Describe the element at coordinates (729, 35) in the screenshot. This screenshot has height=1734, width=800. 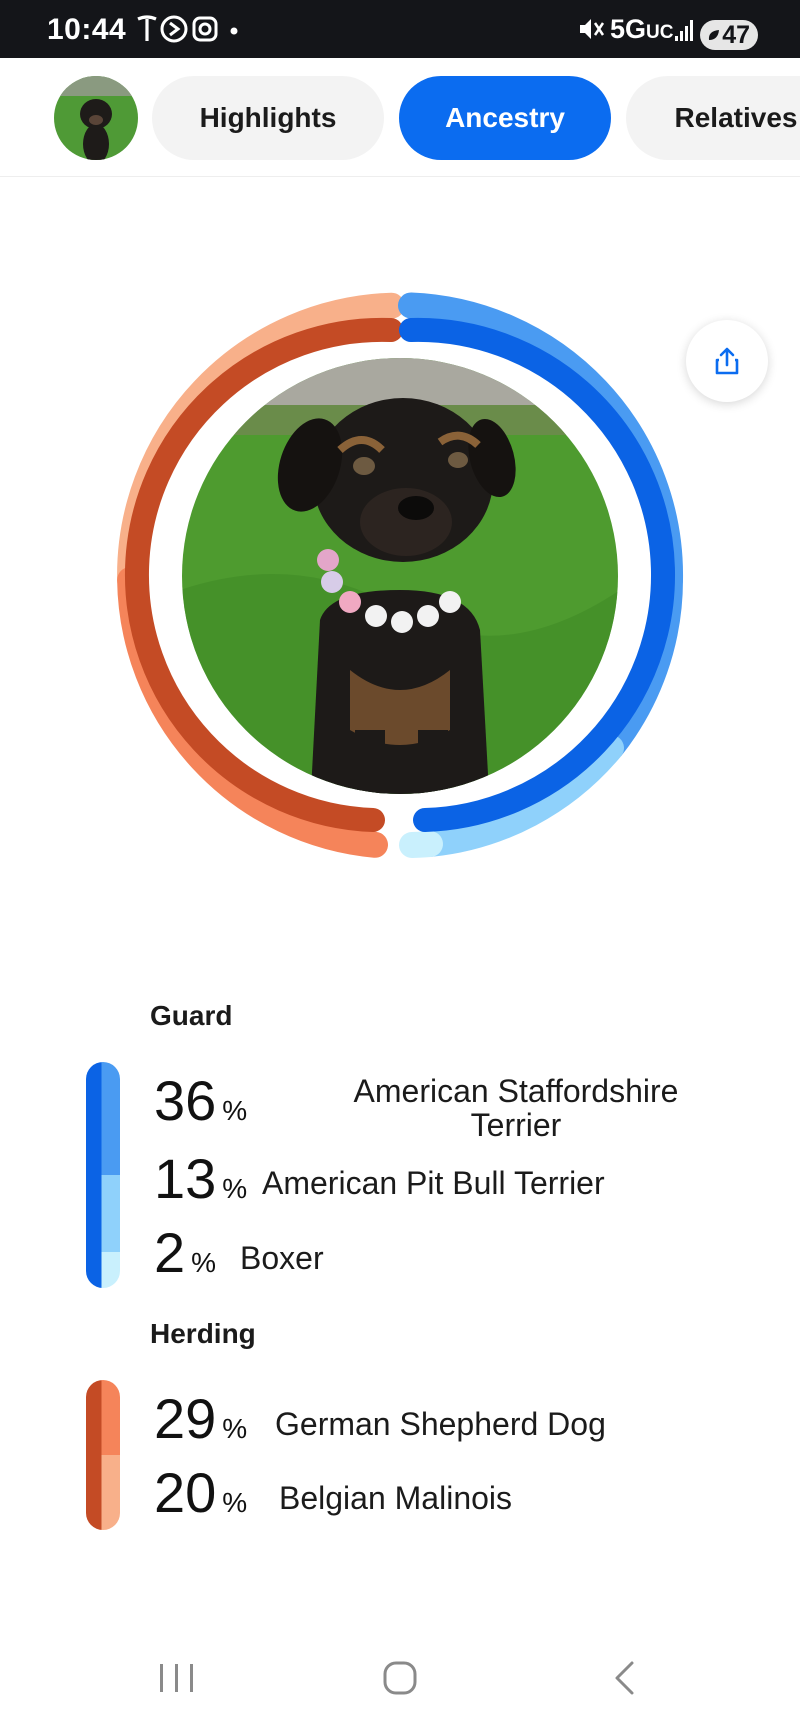
I see `battery-indicator: 47` at that location.